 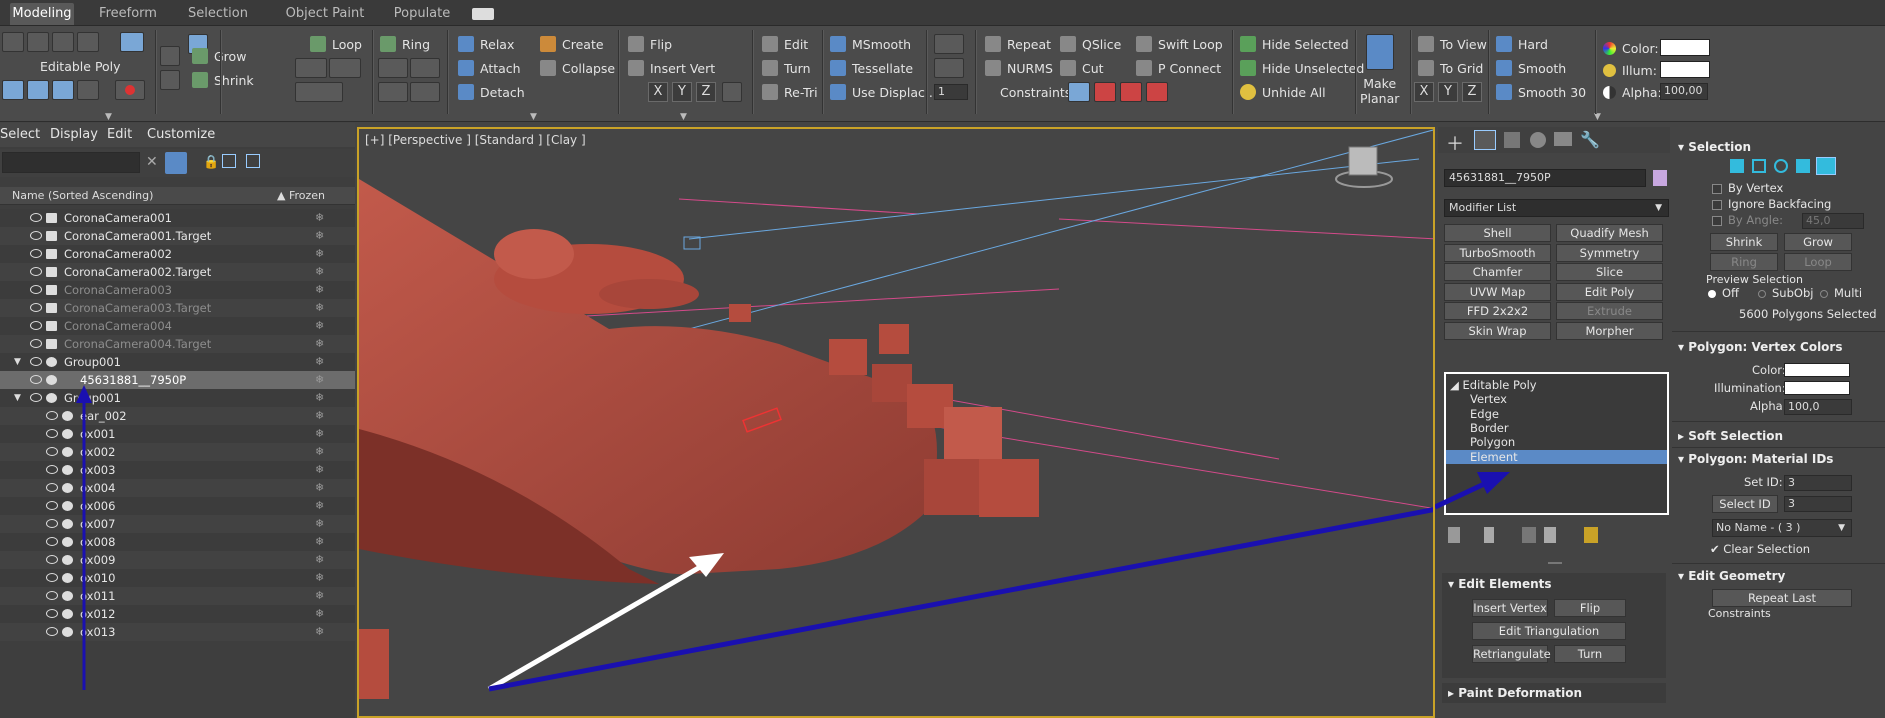 What do you see at coordinates (1609, 330) in the screenshot?
I see `modifier-button: Morpher` at bounding box center [1609, 330].